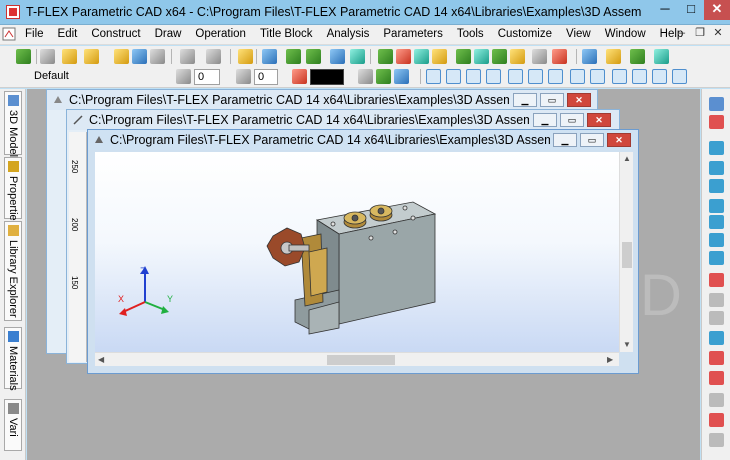  Describe the element at coordinates (412, 34) in the screenshot. I see `menu-parameters: Parameters` at that location.